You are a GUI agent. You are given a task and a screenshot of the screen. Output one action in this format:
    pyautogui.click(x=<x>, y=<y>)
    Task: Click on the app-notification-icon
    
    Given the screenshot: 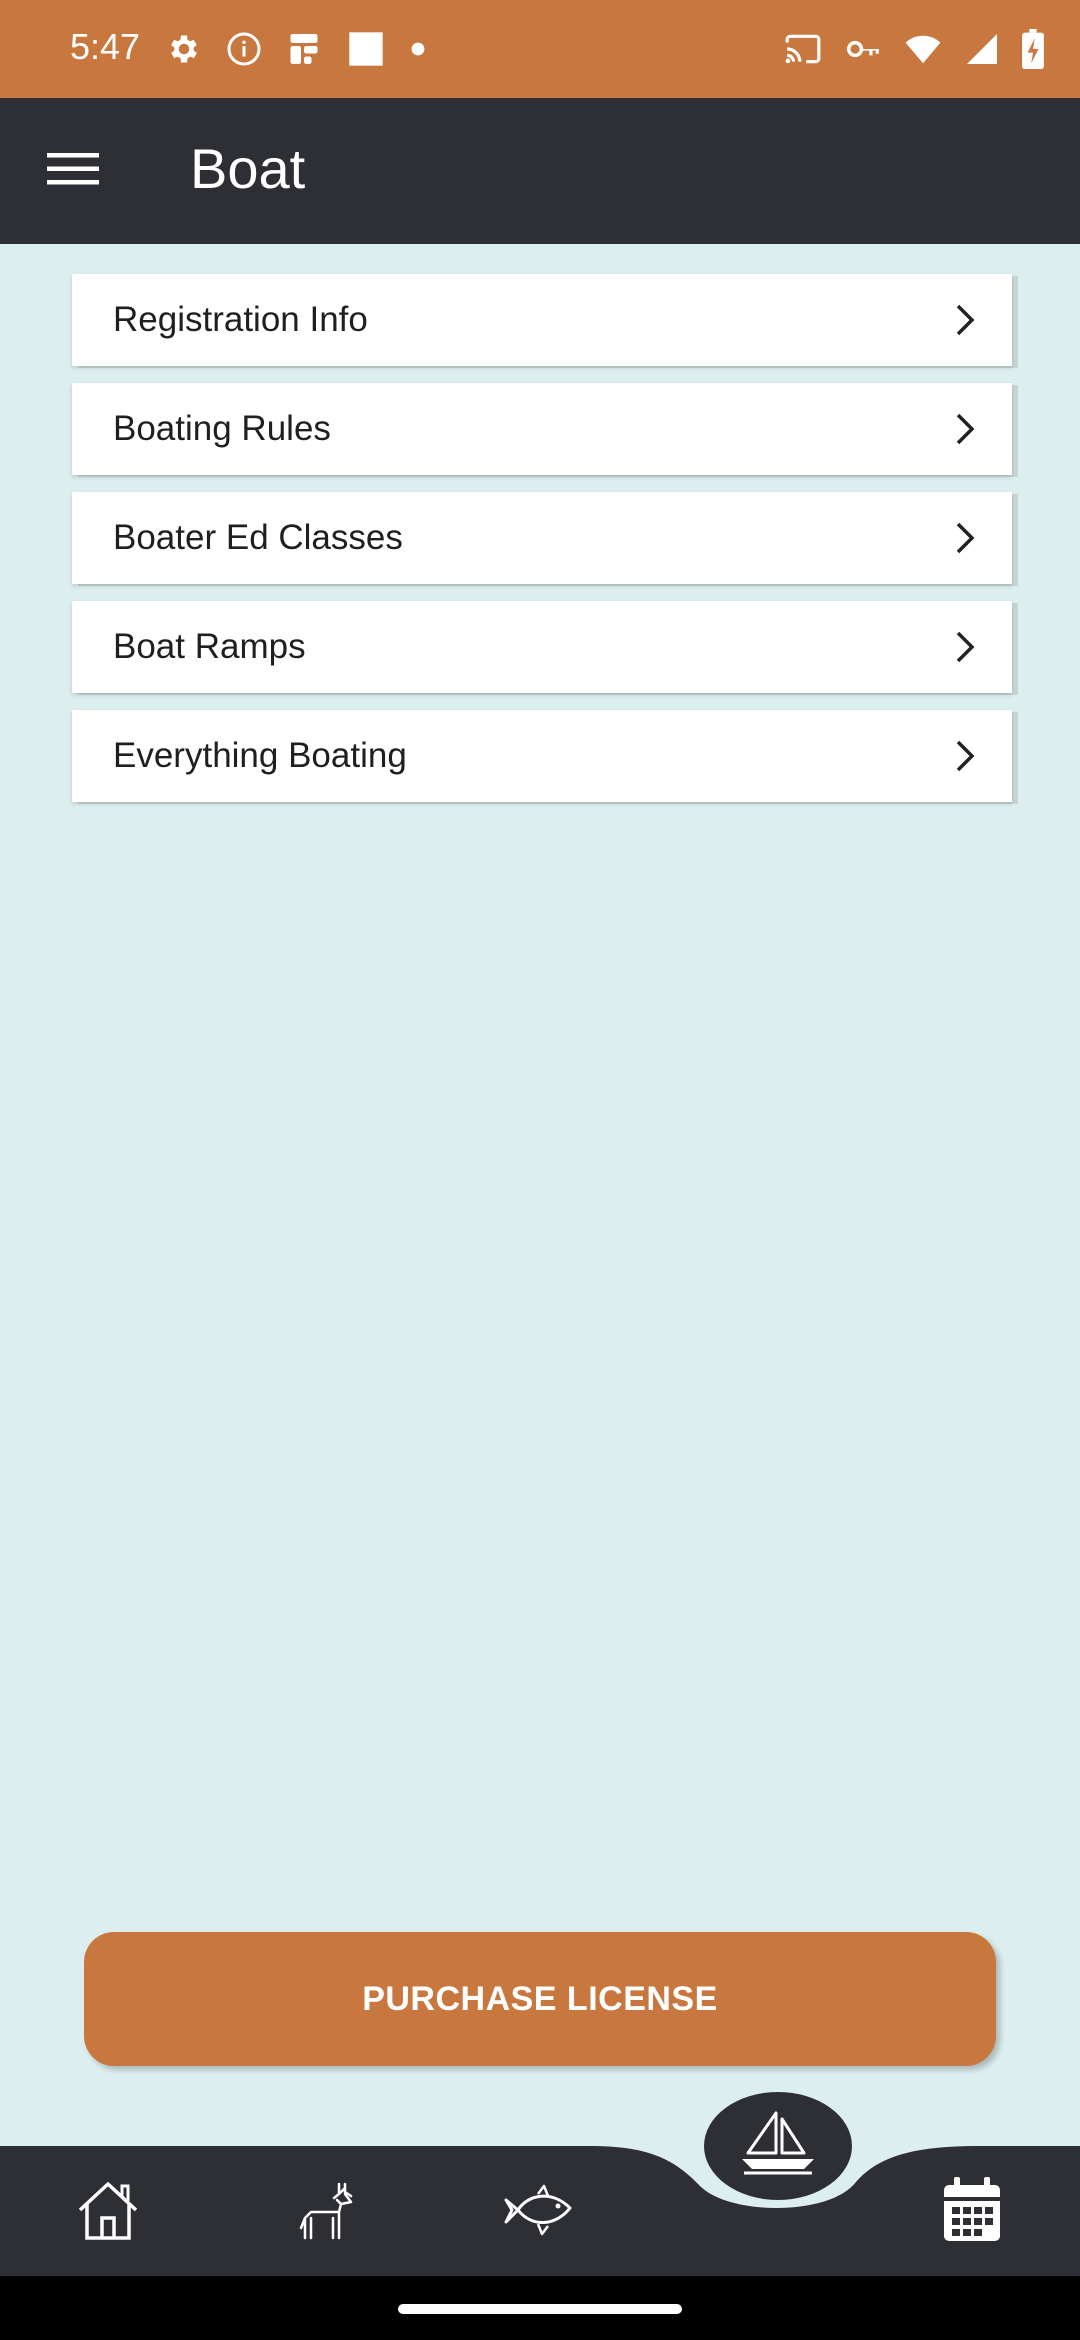 What is the action you would take?
    pyautogui.click(x=304, y=49)
    